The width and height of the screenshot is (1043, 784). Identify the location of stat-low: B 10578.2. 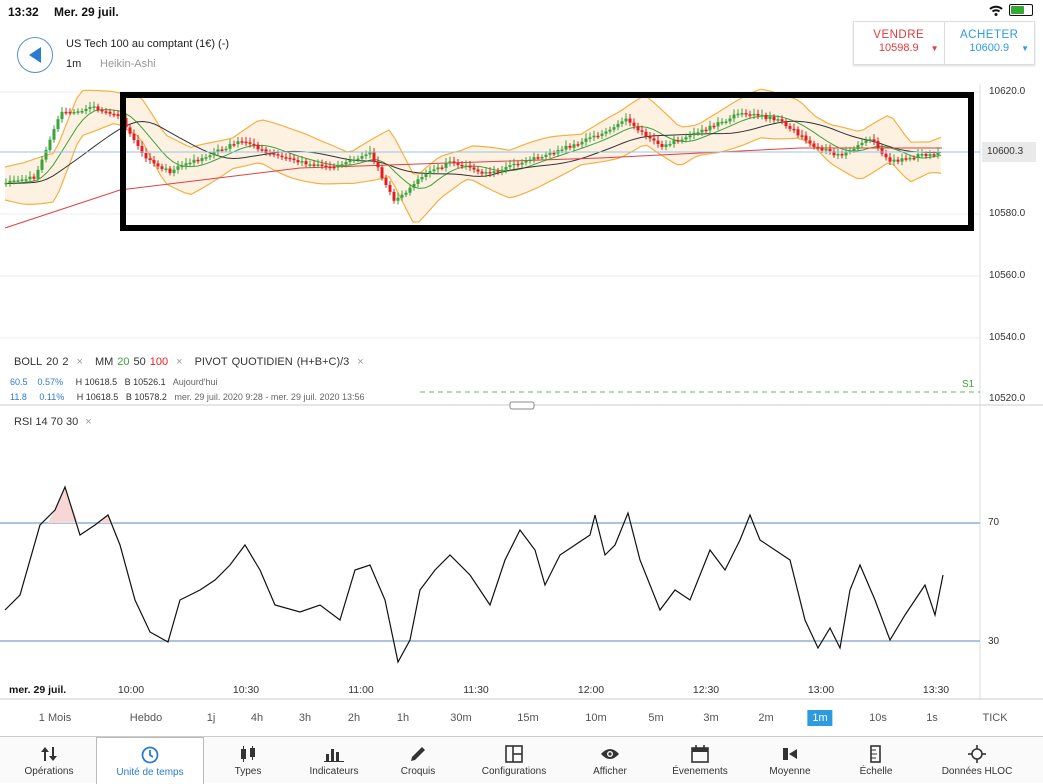
(146, 397).